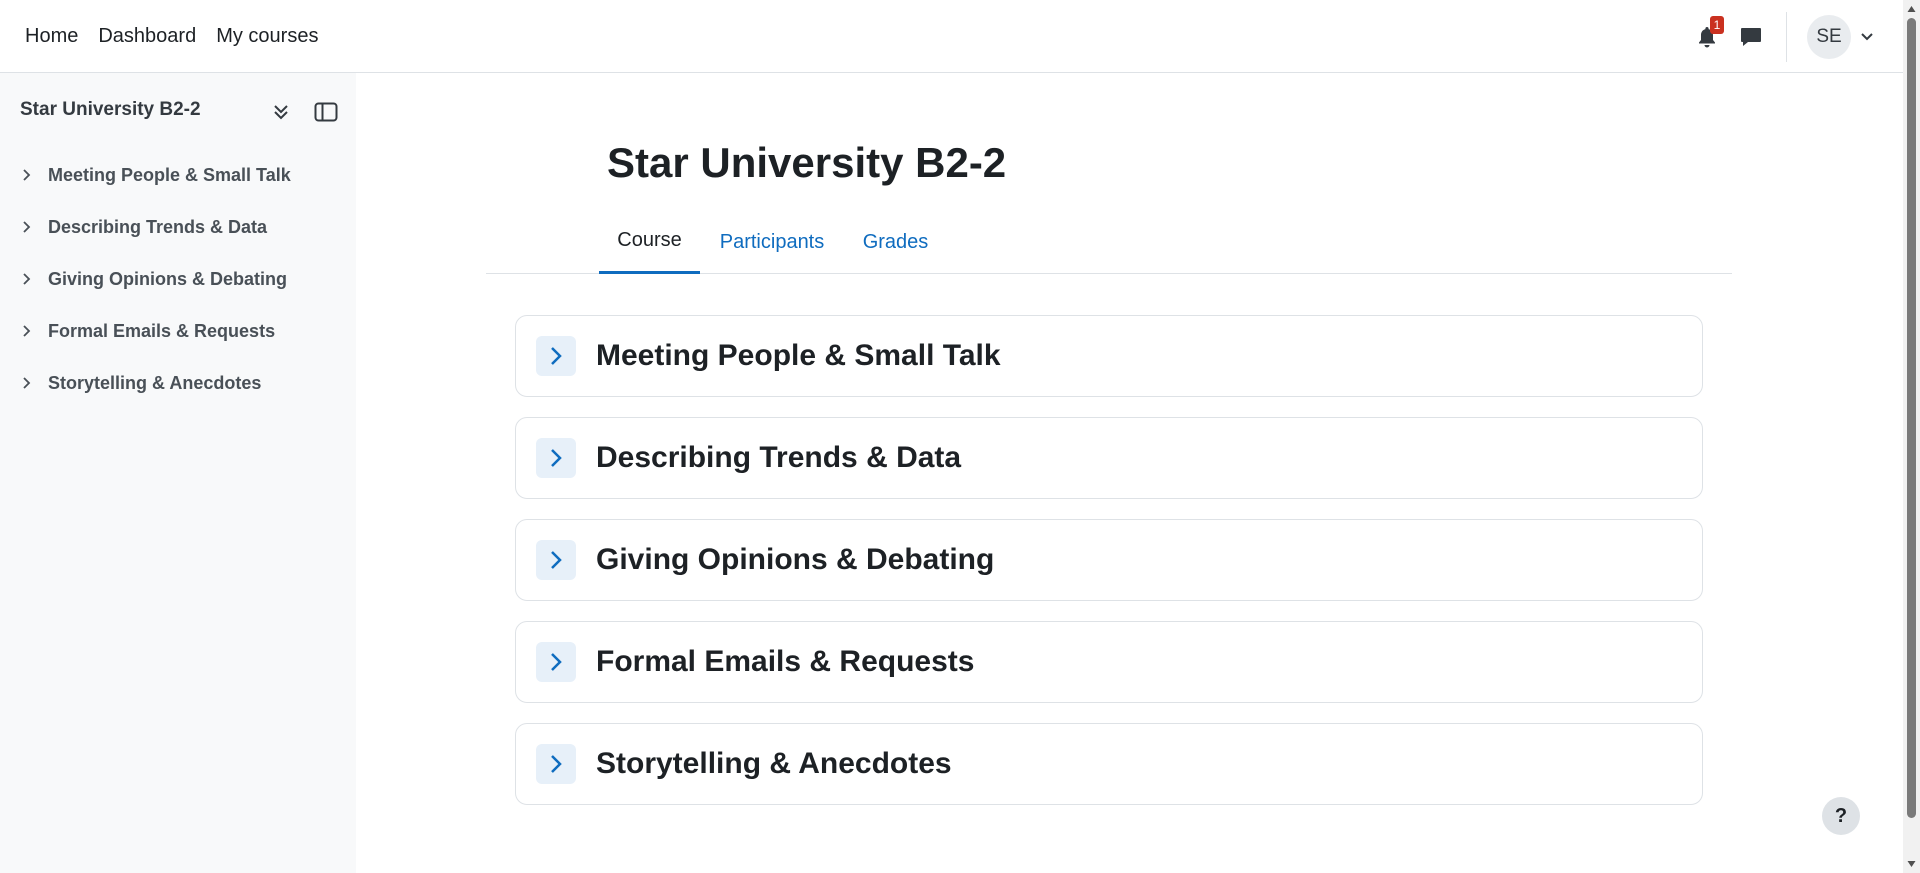 The width and height of the screenshot is (1920, 873). I want to click on navbar-divider, so click(1786, 36).